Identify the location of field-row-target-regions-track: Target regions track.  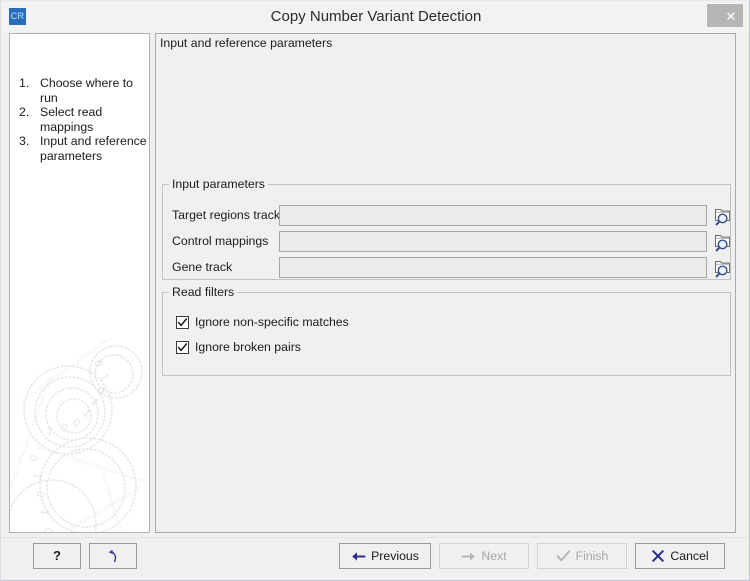
(447, 215).